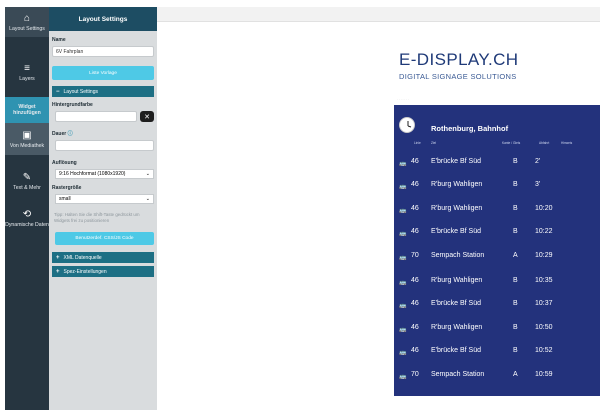 Image resolution: width=605 pixels, height=415 pixels. Describe the element at coordinates (103, 133) in the screenshot. I see `duration-label: Dauer ⓘ` at that location.